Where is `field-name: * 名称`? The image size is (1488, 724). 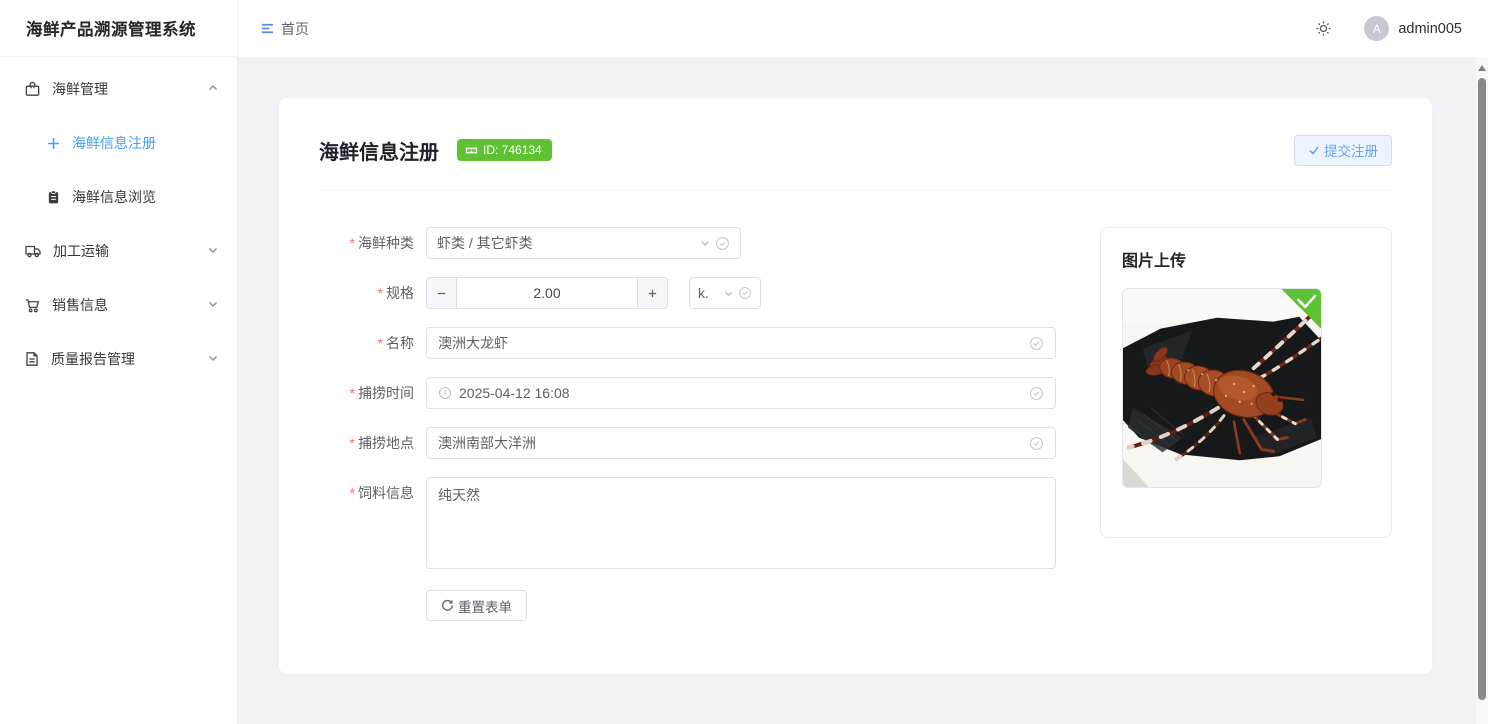
field-name: * 名称 is located at coordinates (709, 343).